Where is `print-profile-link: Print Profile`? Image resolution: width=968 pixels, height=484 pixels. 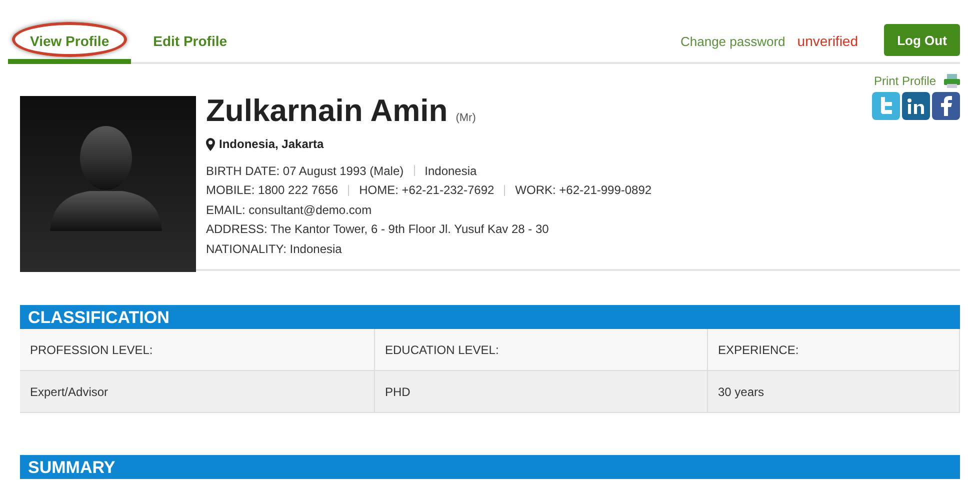 print-profile-link: Print Profile is located at coordinates (905, 81).